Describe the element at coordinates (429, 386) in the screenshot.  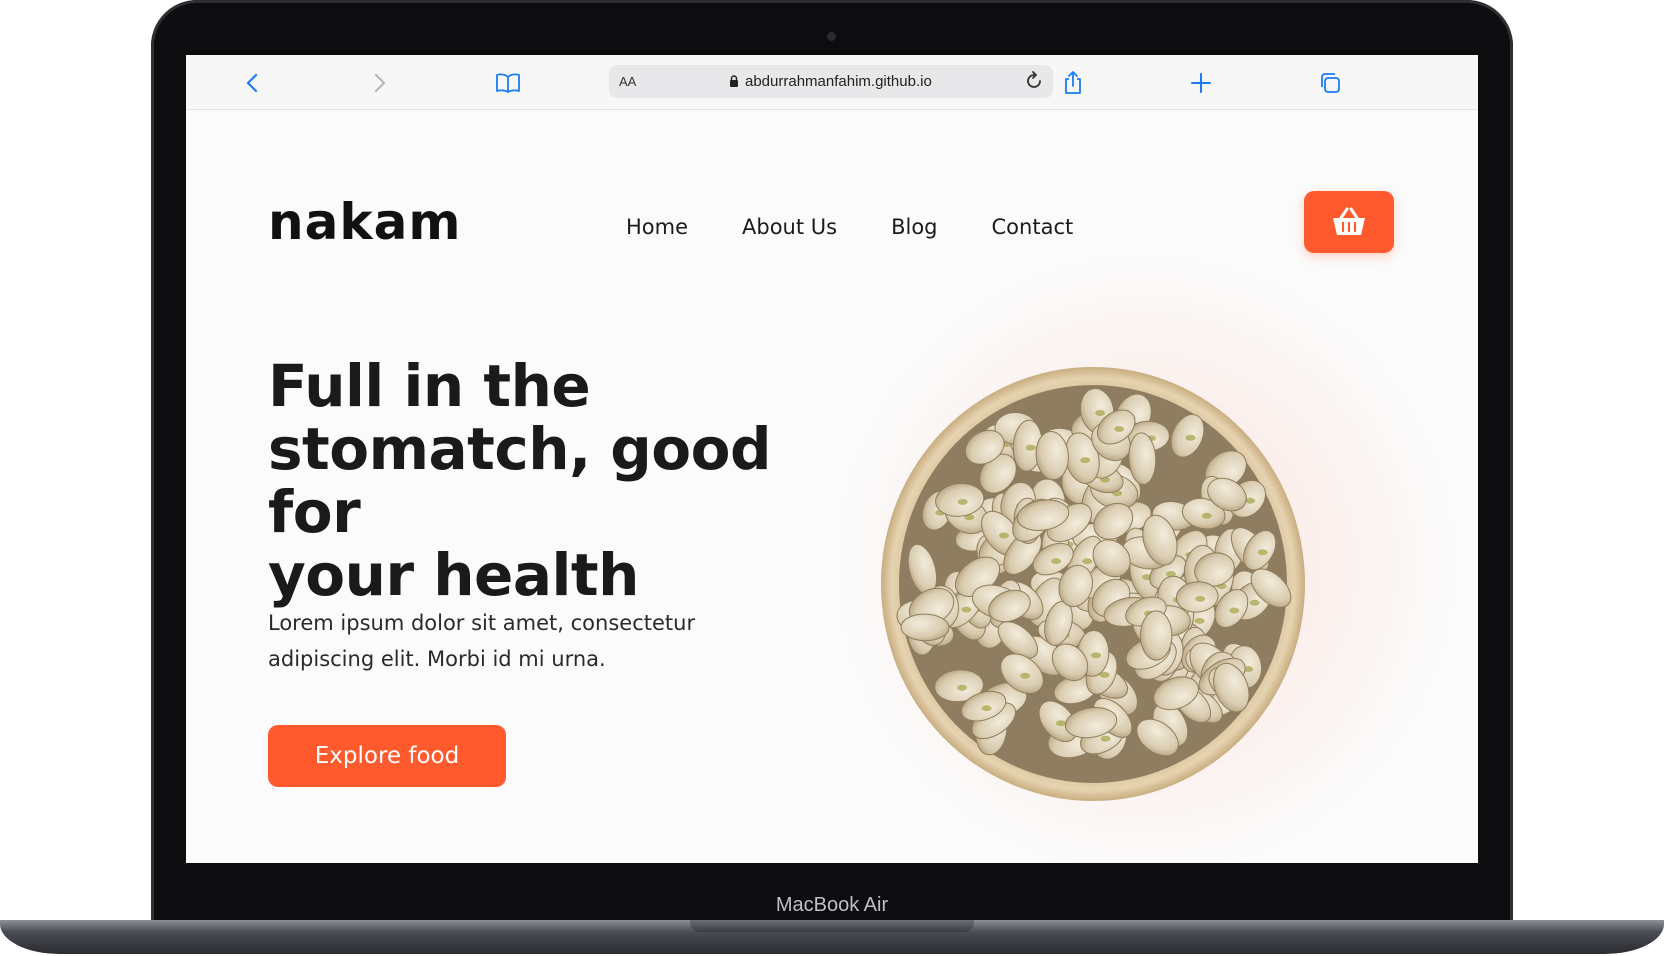
I see `hero-title-line: Full in the` at that location.